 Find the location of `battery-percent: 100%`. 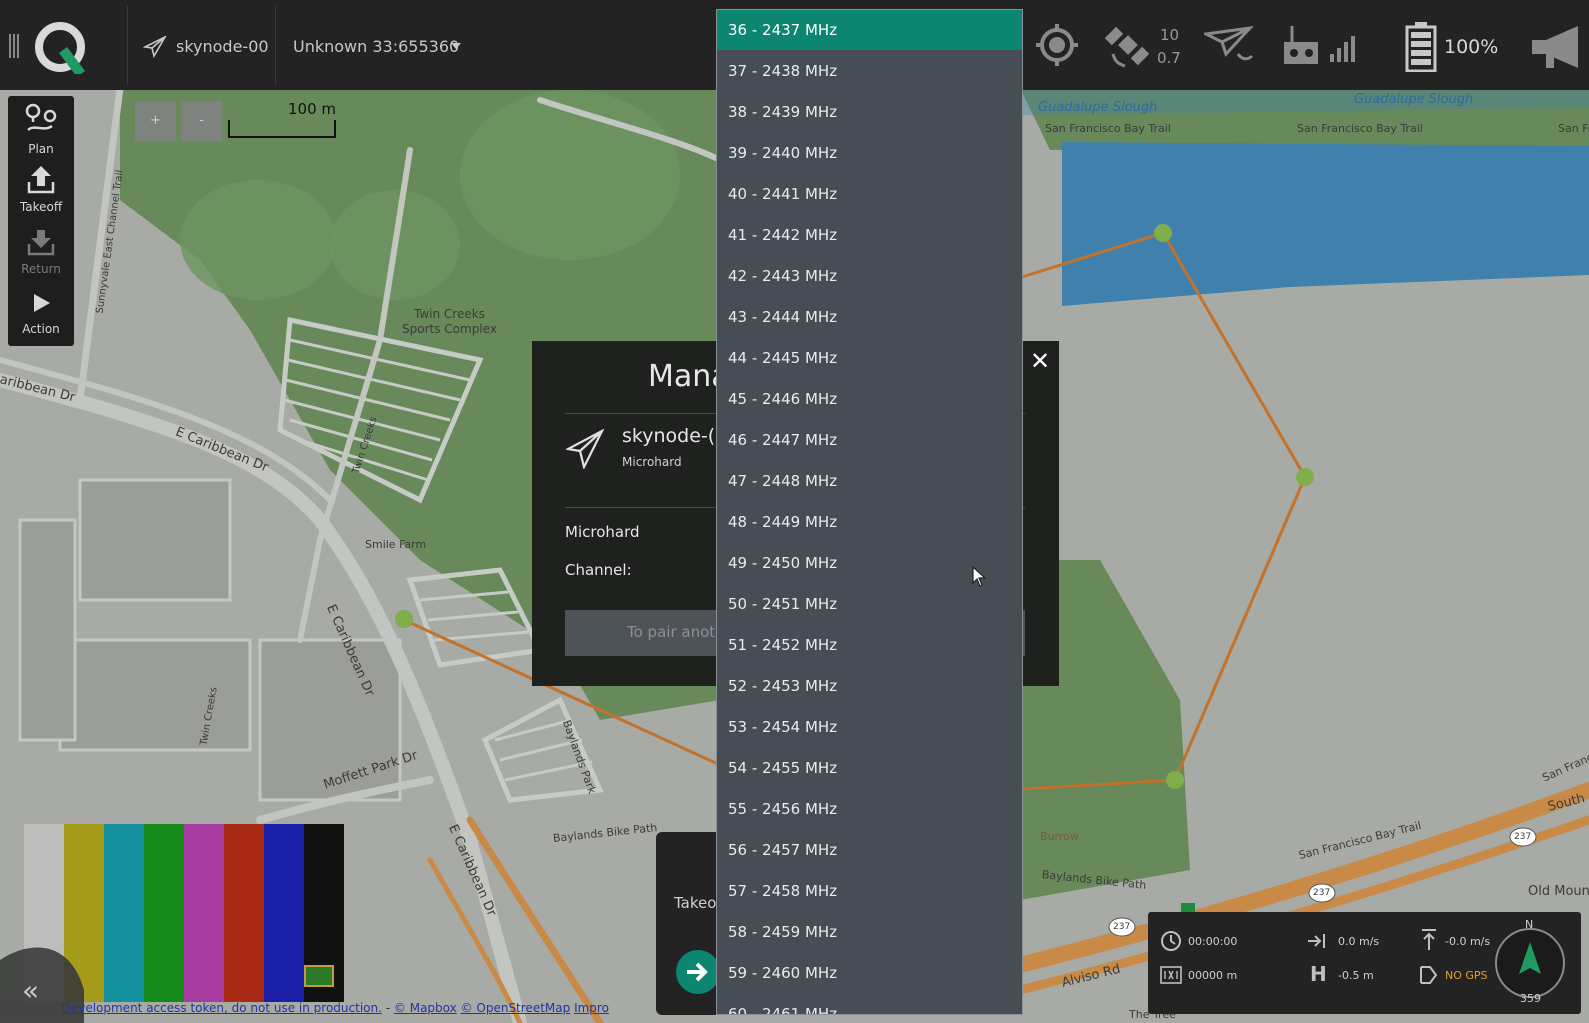

battery-percent: 100% is located at coordinates (1471, 47).